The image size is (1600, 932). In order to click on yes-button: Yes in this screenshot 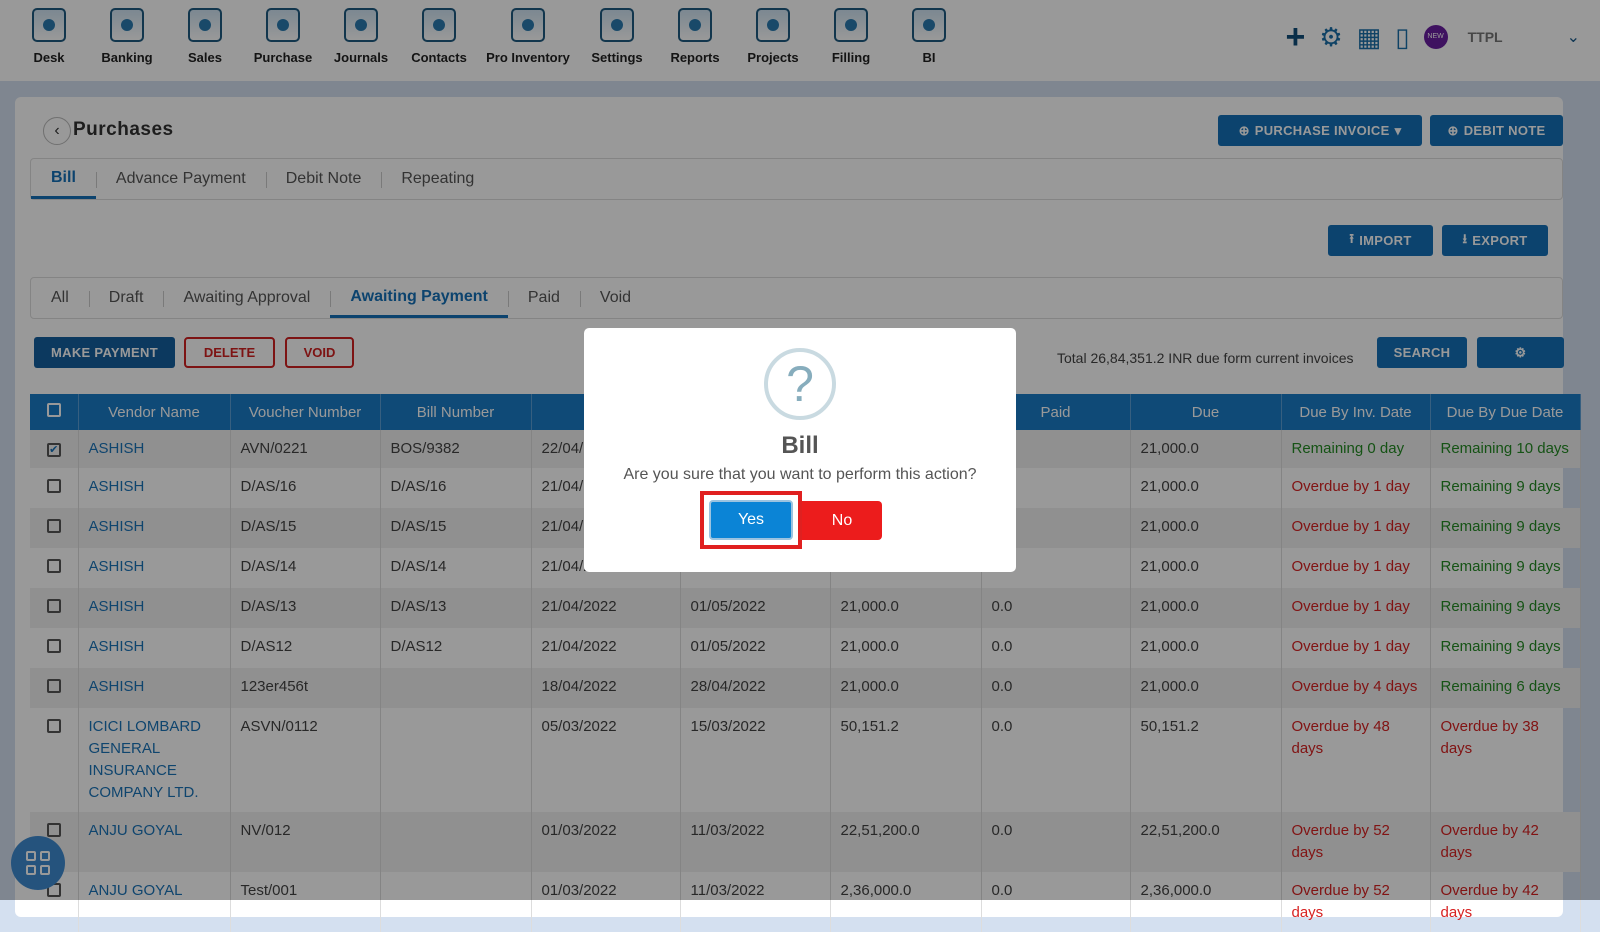, I will do `click(751, 520)`.